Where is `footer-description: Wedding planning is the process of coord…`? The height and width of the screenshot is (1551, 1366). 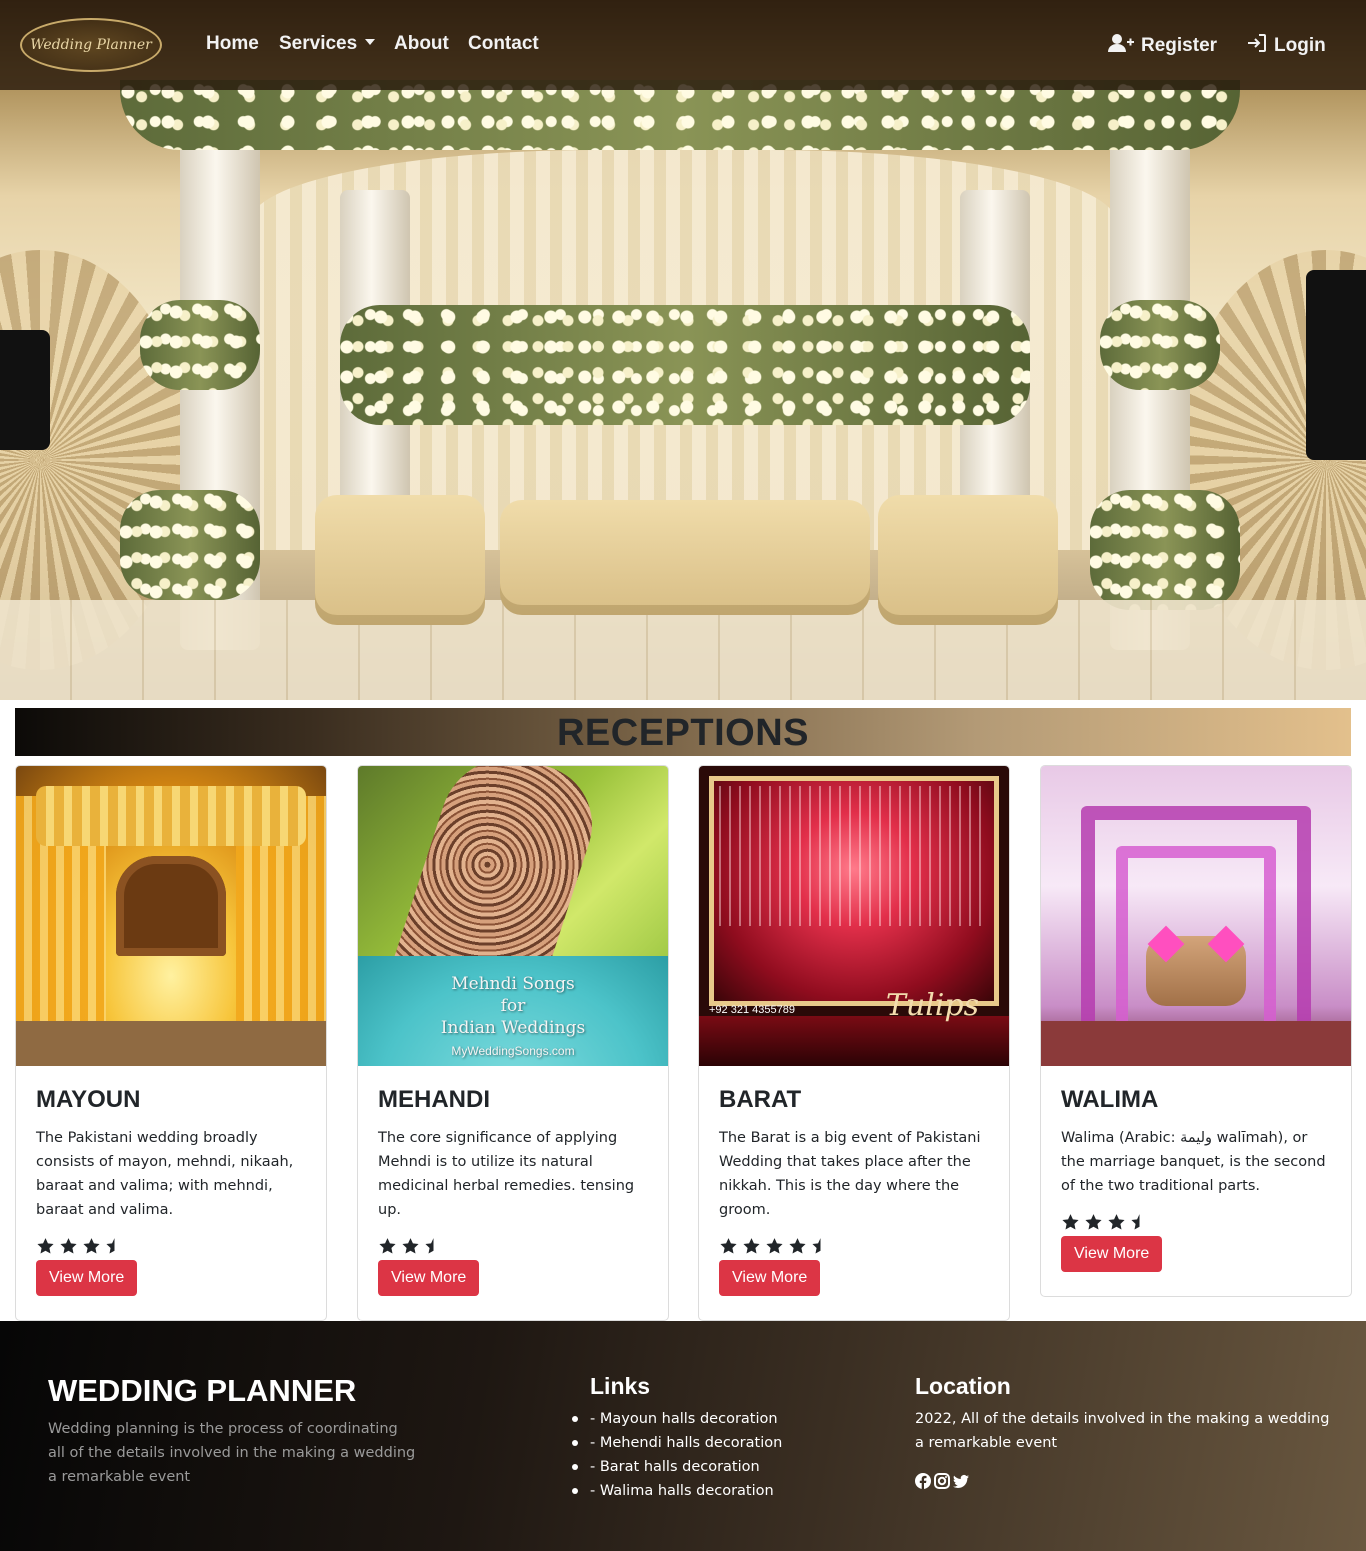 footer-description: Wedding planning is the process of coord… is located at coordinates (232, 1453).